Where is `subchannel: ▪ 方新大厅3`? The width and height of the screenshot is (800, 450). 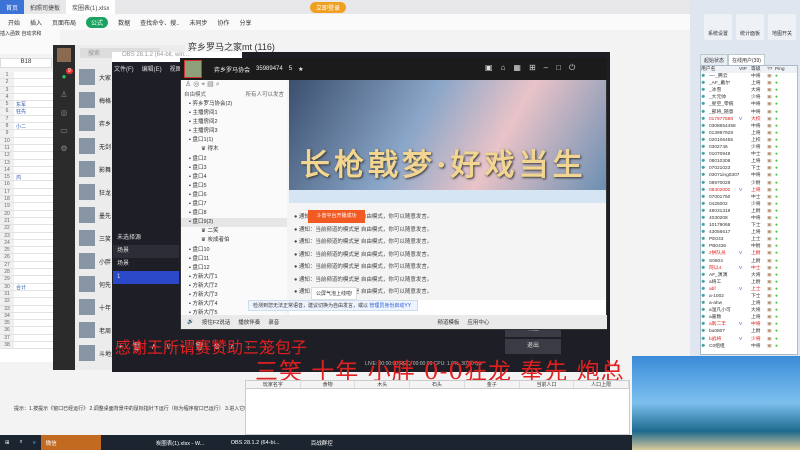
subchannel: ▪ 方新大厅3 is located at coordinates (234, 295).